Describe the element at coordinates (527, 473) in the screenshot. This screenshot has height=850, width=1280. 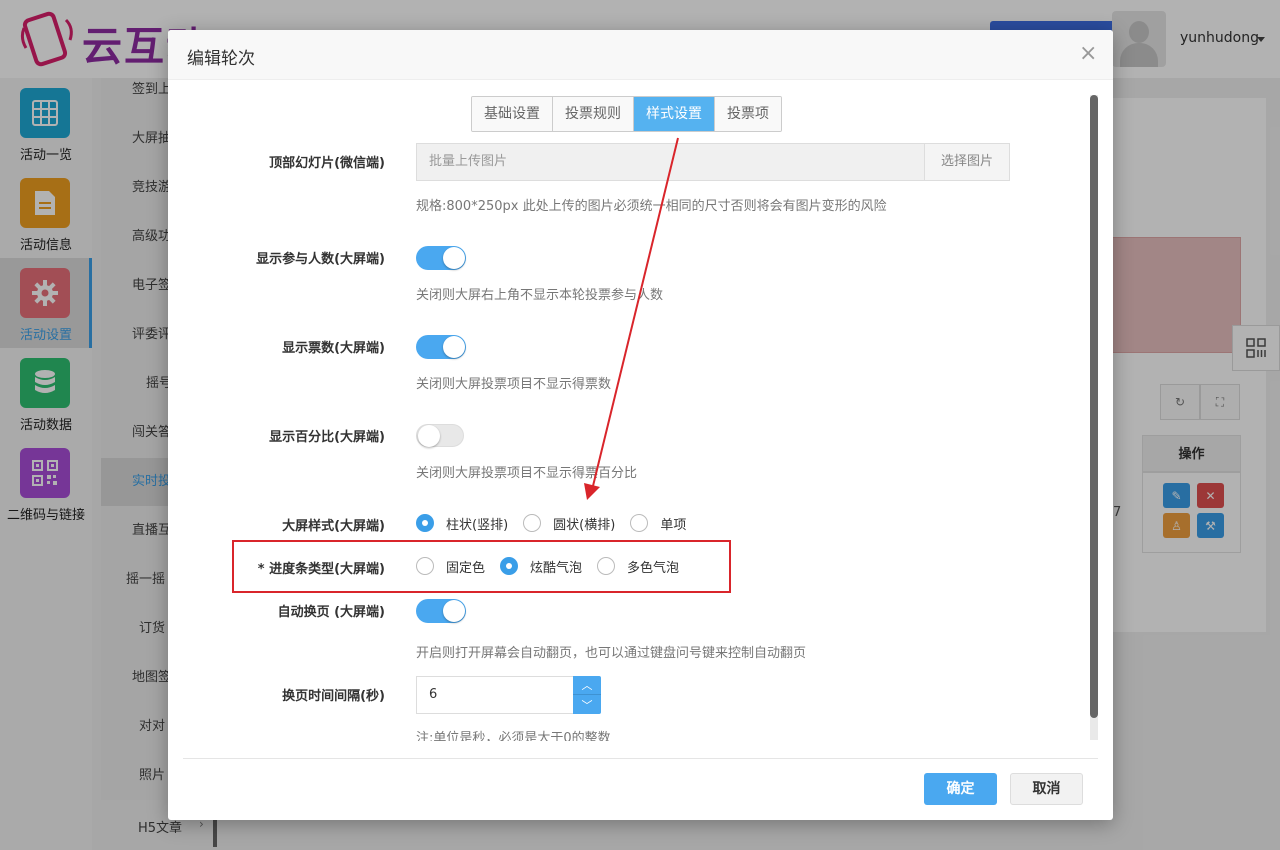
I see `show-percent-hint: 关闭则大屏投票项目不显示得票百分比` at that location.